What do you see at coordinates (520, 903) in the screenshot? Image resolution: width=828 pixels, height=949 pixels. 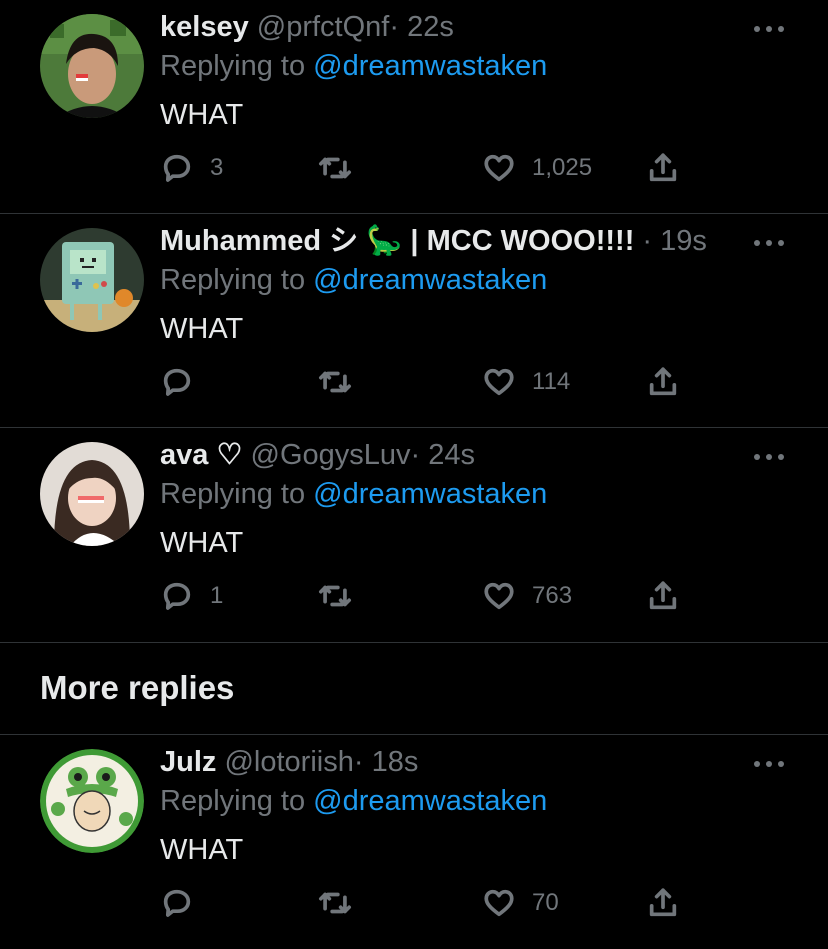 I see `like-button: 70` at bounding box center [520, 903].